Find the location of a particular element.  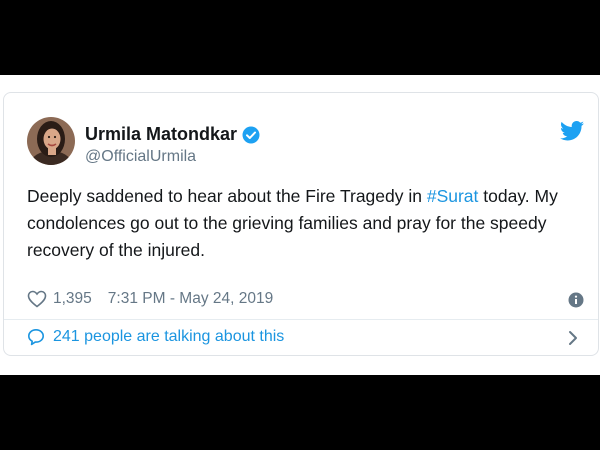

hashtag-link: #Surat is located at coordinates (453, 196).